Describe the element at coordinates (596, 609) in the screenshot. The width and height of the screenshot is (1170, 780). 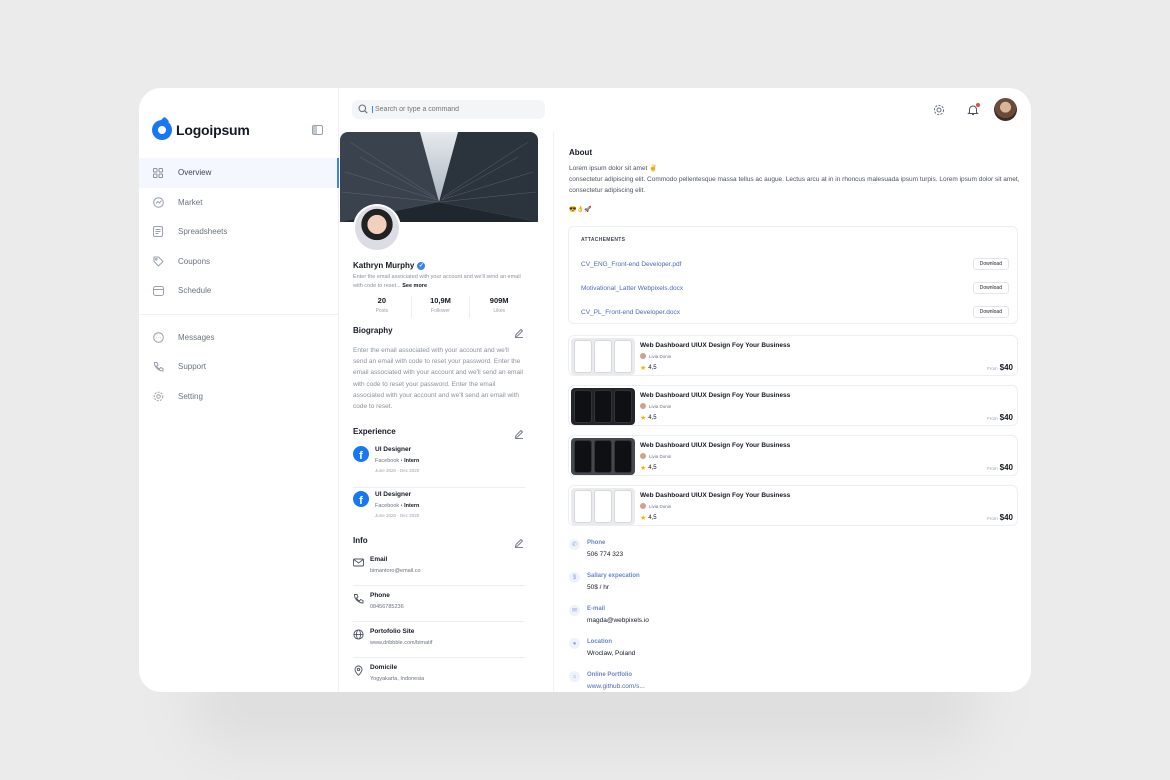
I see `detail-label: E-mail` at that location.